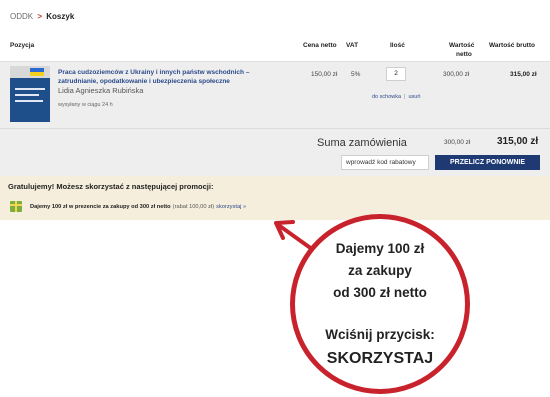 The image size is (550, 397). I want to click on callout-line-2: za zakupy, so click(380, 270).